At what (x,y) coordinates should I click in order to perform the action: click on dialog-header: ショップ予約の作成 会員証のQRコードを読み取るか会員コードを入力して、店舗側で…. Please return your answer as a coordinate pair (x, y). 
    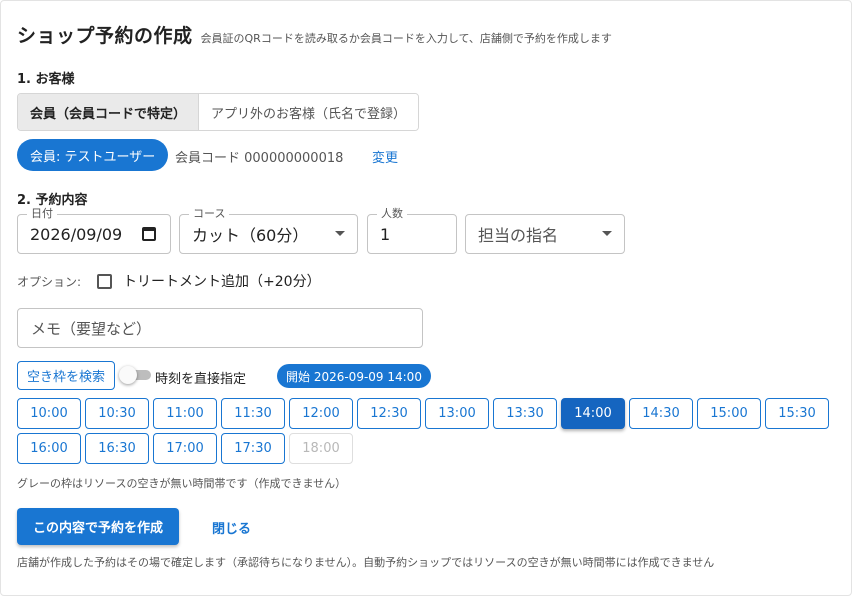
    Looking at the image, I should click on (314, 34).